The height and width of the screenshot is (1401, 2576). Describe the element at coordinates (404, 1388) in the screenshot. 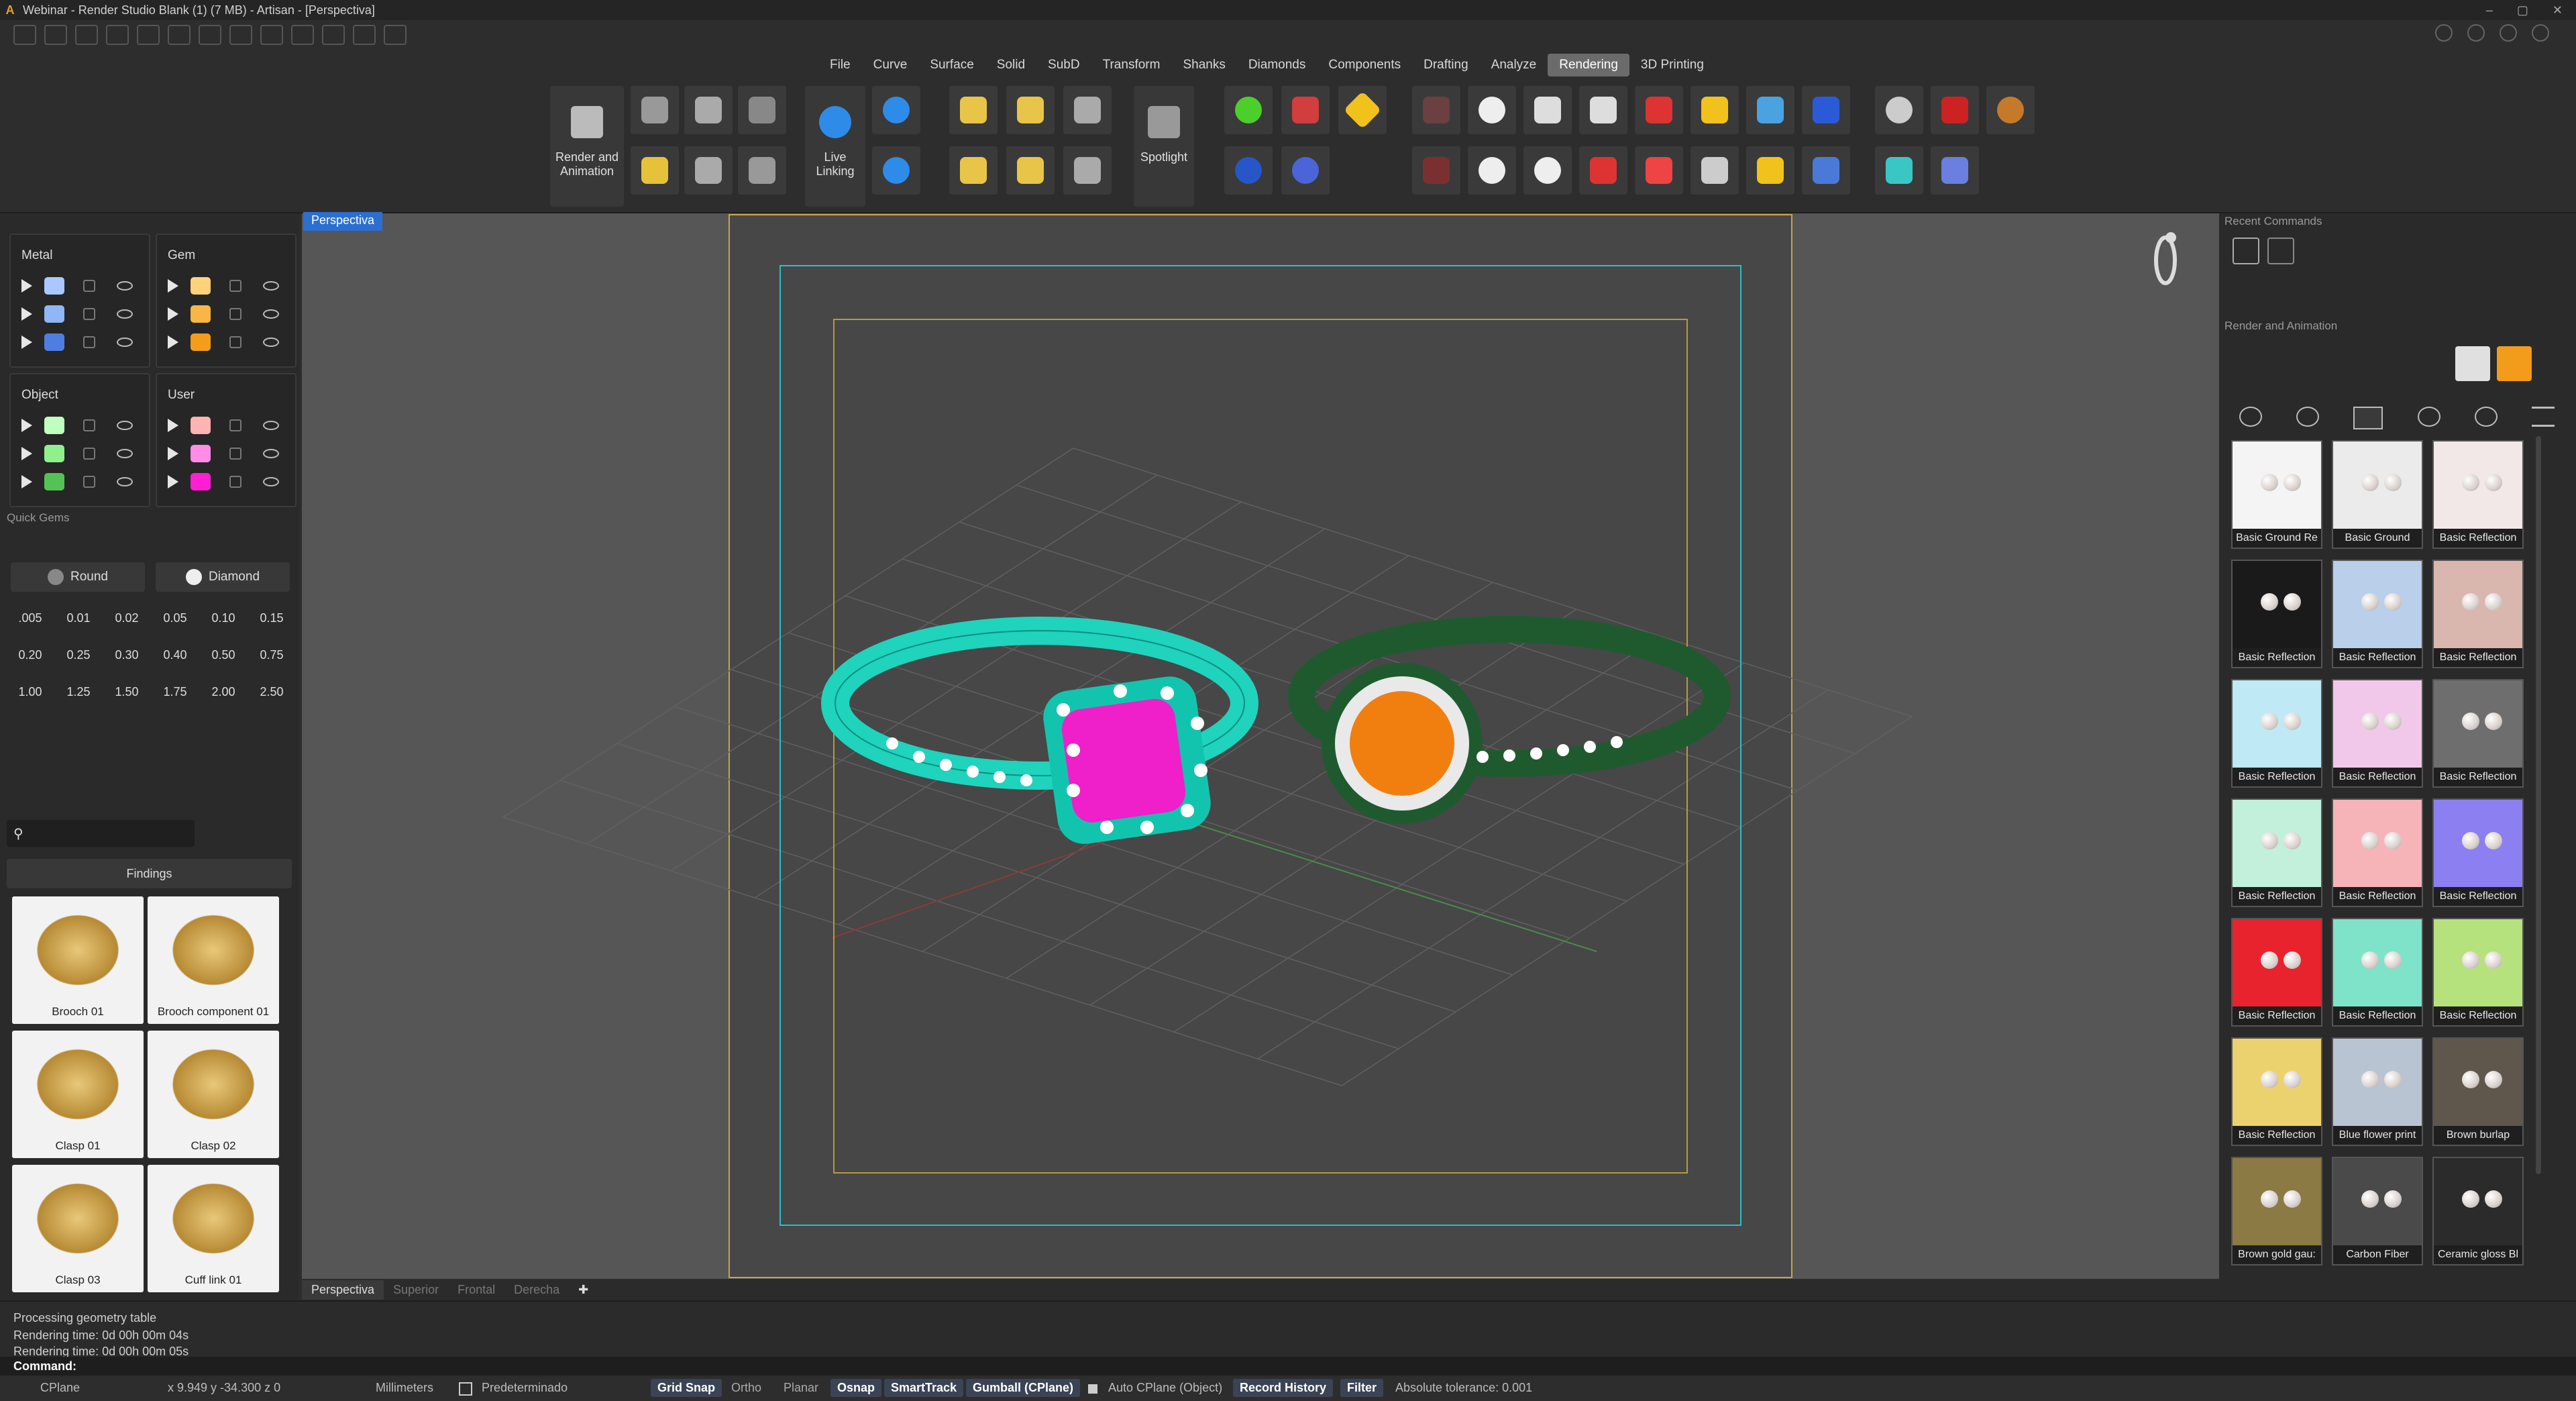

I see `units-label: Millimeters` at that location.